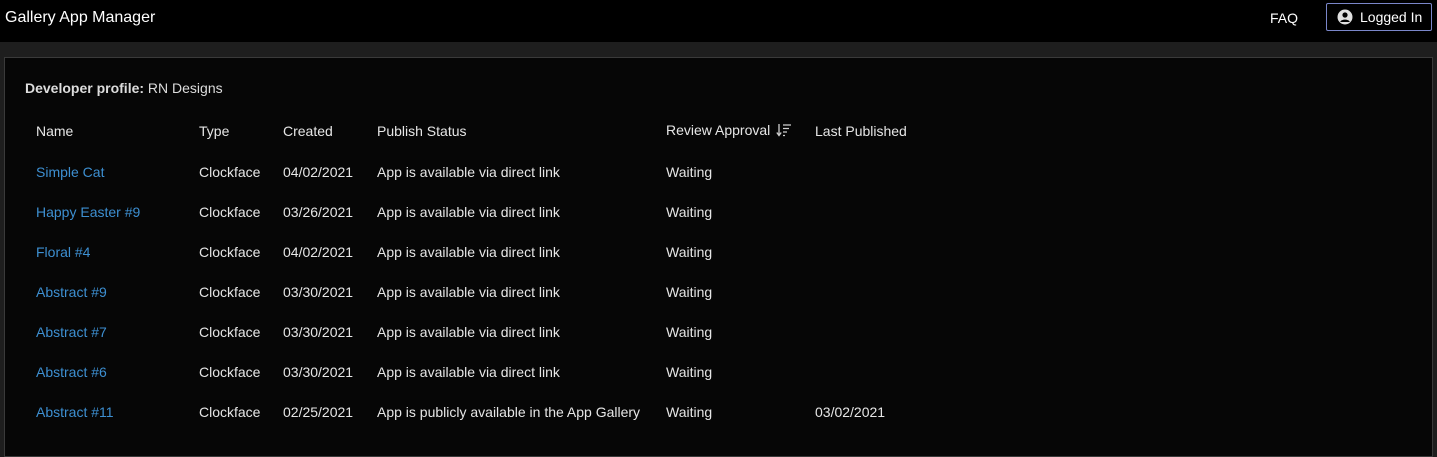  What do you see at coordinates (784, 131) in the screenshot?
I see `sort-descending-icon` at bounding box center [784, 131].